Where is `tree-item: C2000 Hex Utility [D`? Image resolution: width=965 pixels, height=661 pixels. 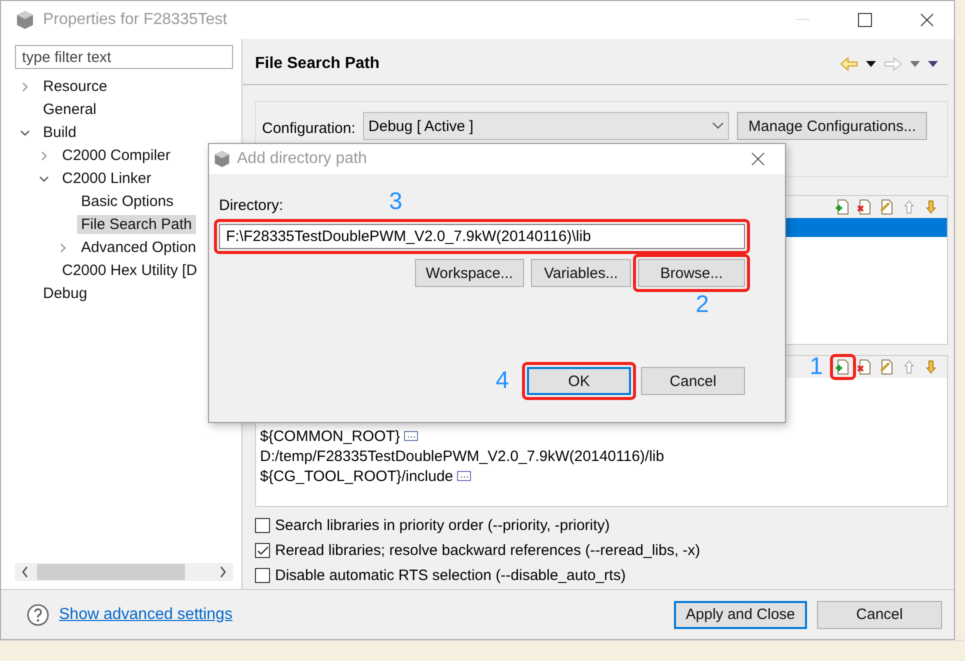 tree-item: C2000 Hex Utility [D is located at coordinates (130, 270).